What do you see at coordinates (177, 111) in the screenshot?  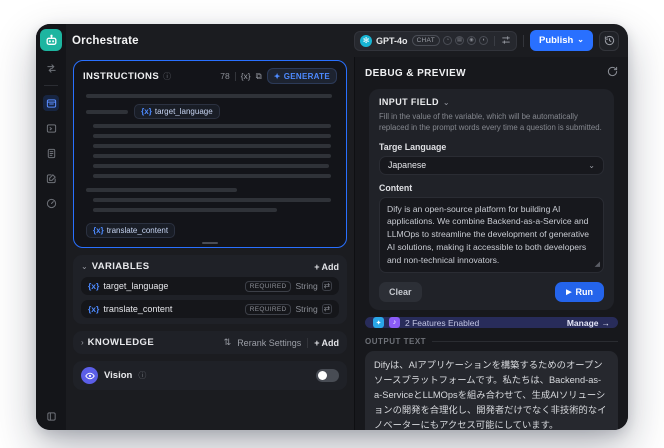 I see `variable-tag: {x} target_language` at bounding box center [177, 111].